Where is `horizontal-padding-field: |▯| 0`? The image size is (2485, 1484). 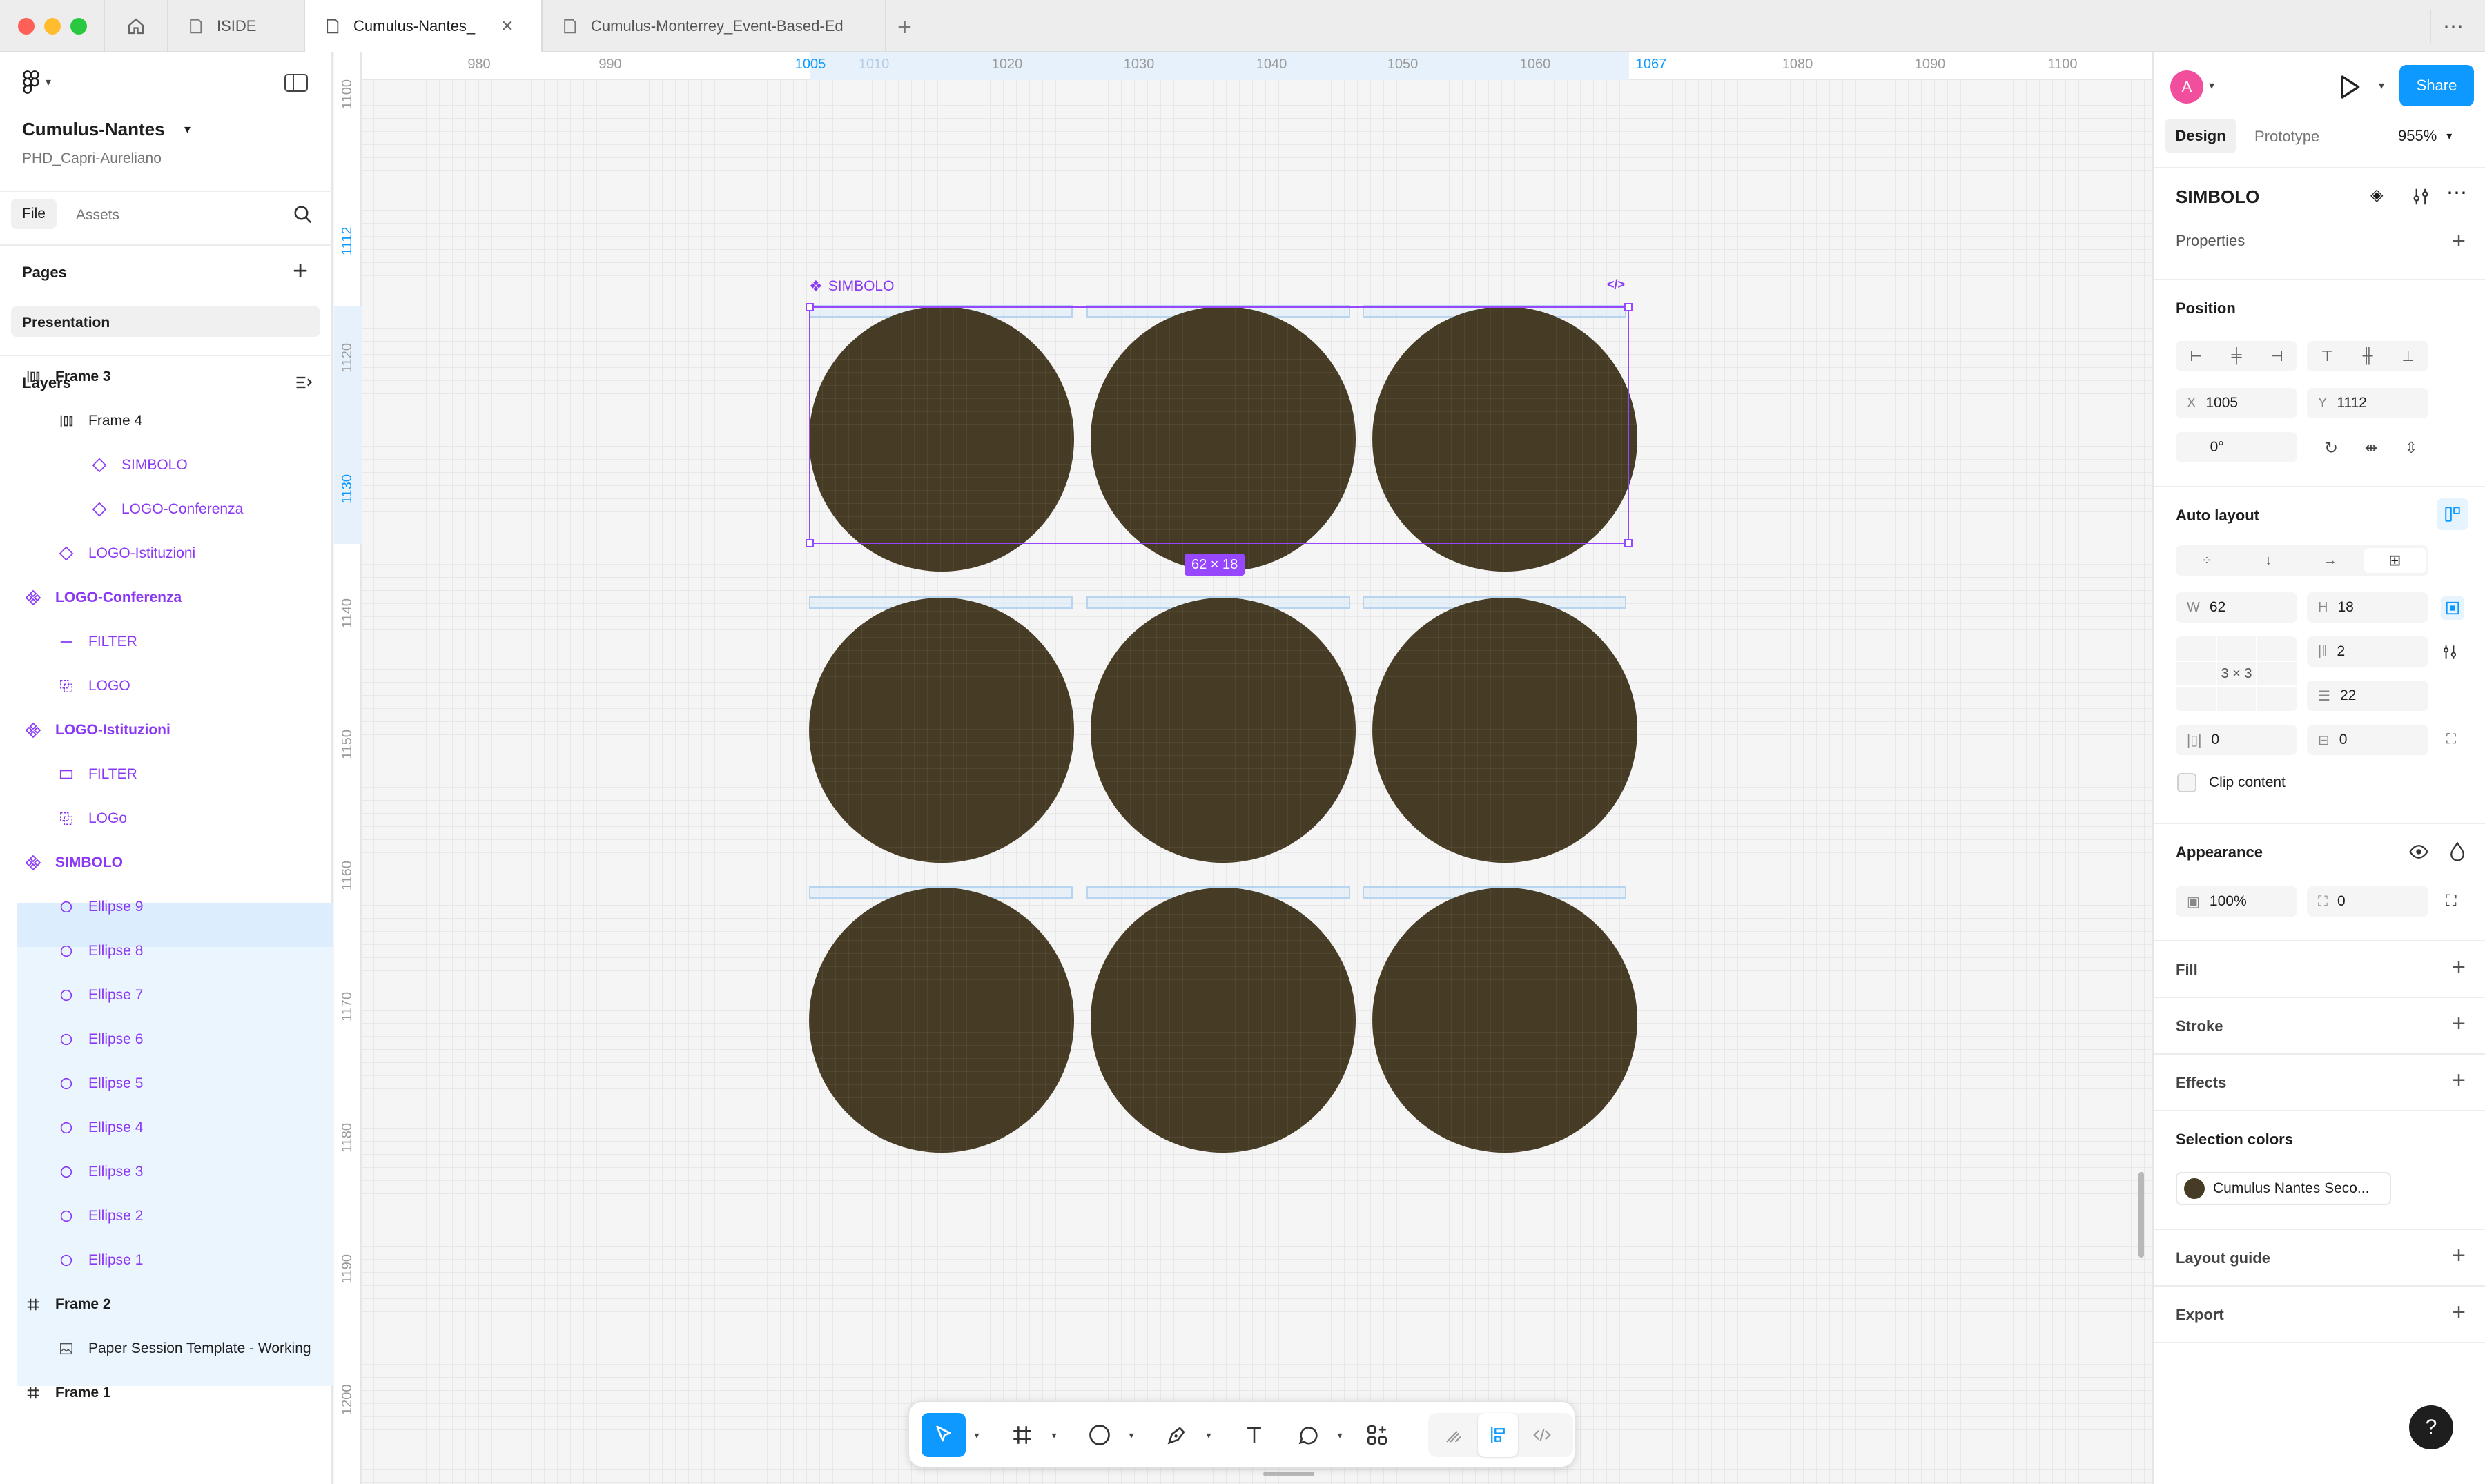 horizontal-padding-field: |▯| 0 is located at coordinates (2236, 740).